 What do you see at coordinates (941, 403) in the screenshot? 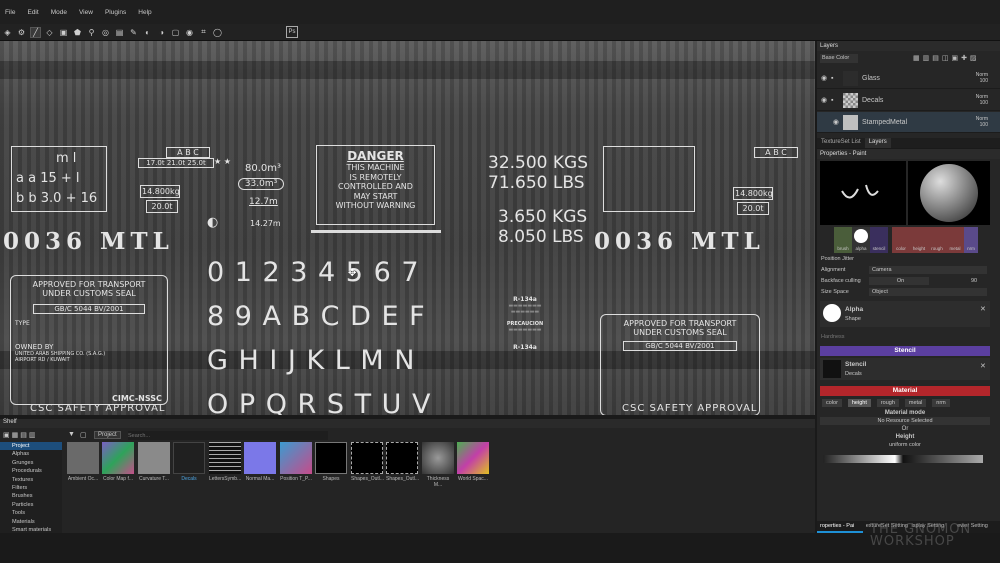
I see `chip-nrm: nrm` at bounding box center [941, 403].